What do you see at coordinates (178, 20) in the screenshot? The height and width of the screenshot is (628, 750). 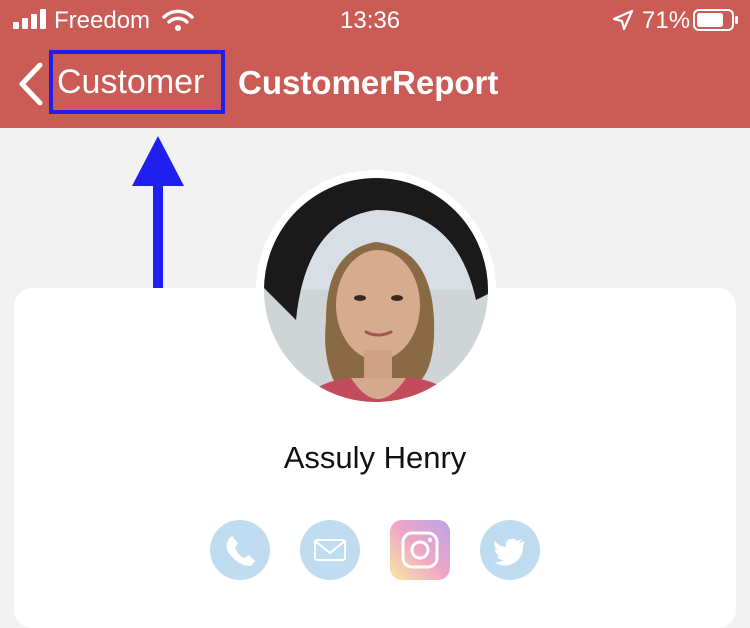 I see `wifi-icon` at bounding box center [178, 20].